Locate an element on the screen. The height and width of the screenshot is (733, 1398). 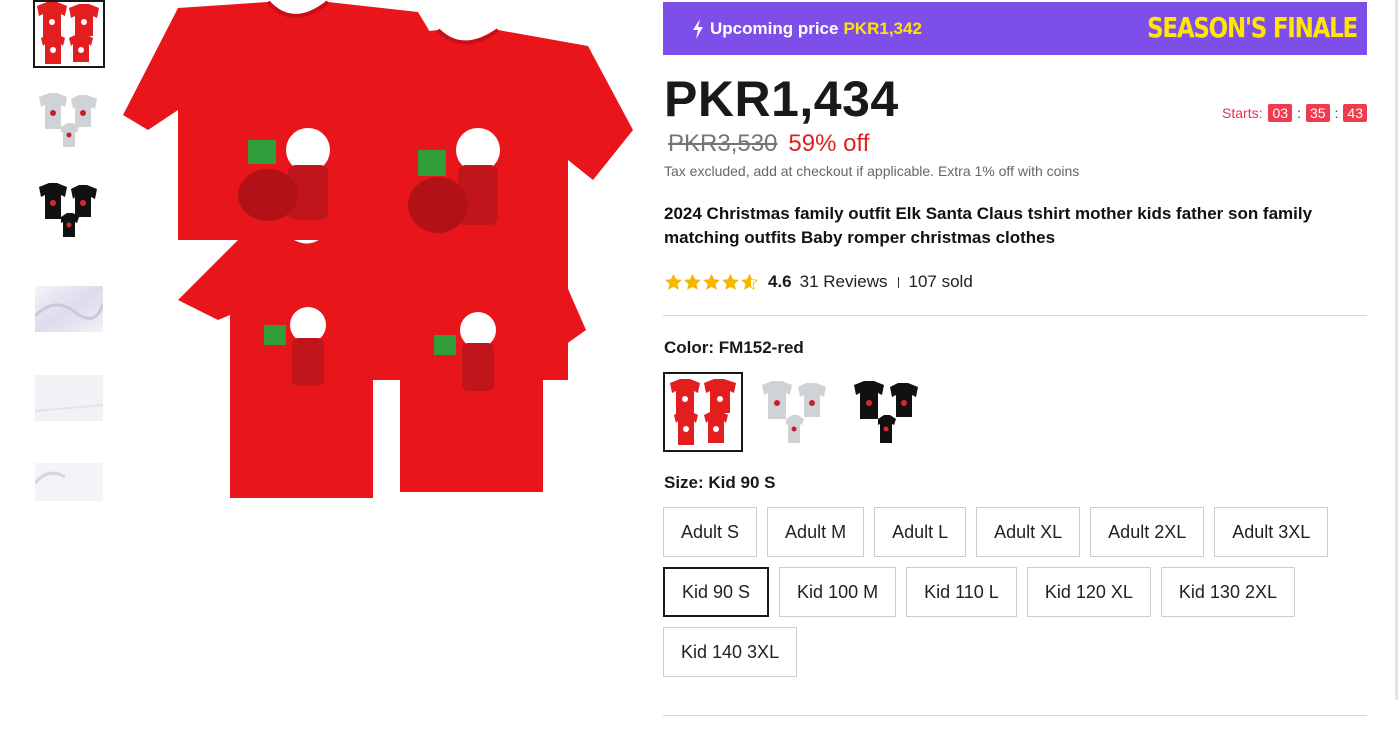
thumbnail-black-family is located at coordinates (69, 211).